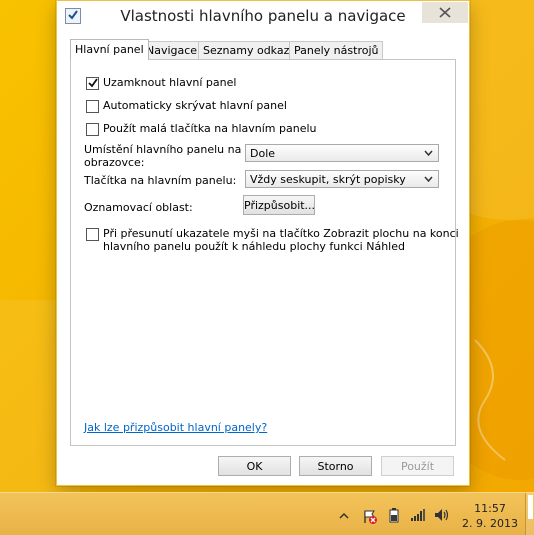  Describe the element at coordinates (490, 508) in the screenshot. I see `clock-time: 11:57` at that location.